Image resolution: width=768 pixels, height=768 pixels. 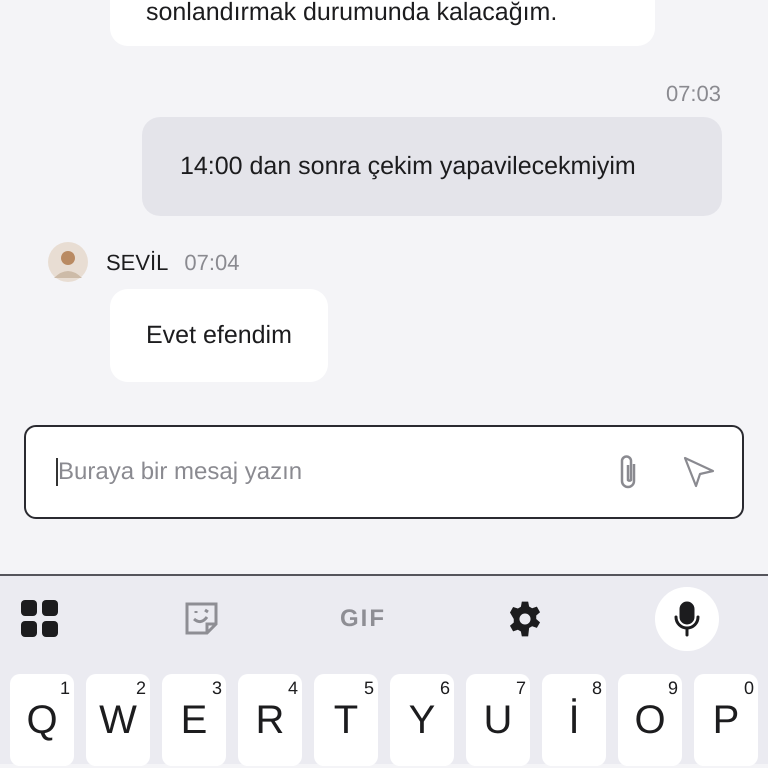 What do you see at coordinates (270, 720) in the screenshot?
I see `keyboard-key: R 4` at bounding box center [270, 720].